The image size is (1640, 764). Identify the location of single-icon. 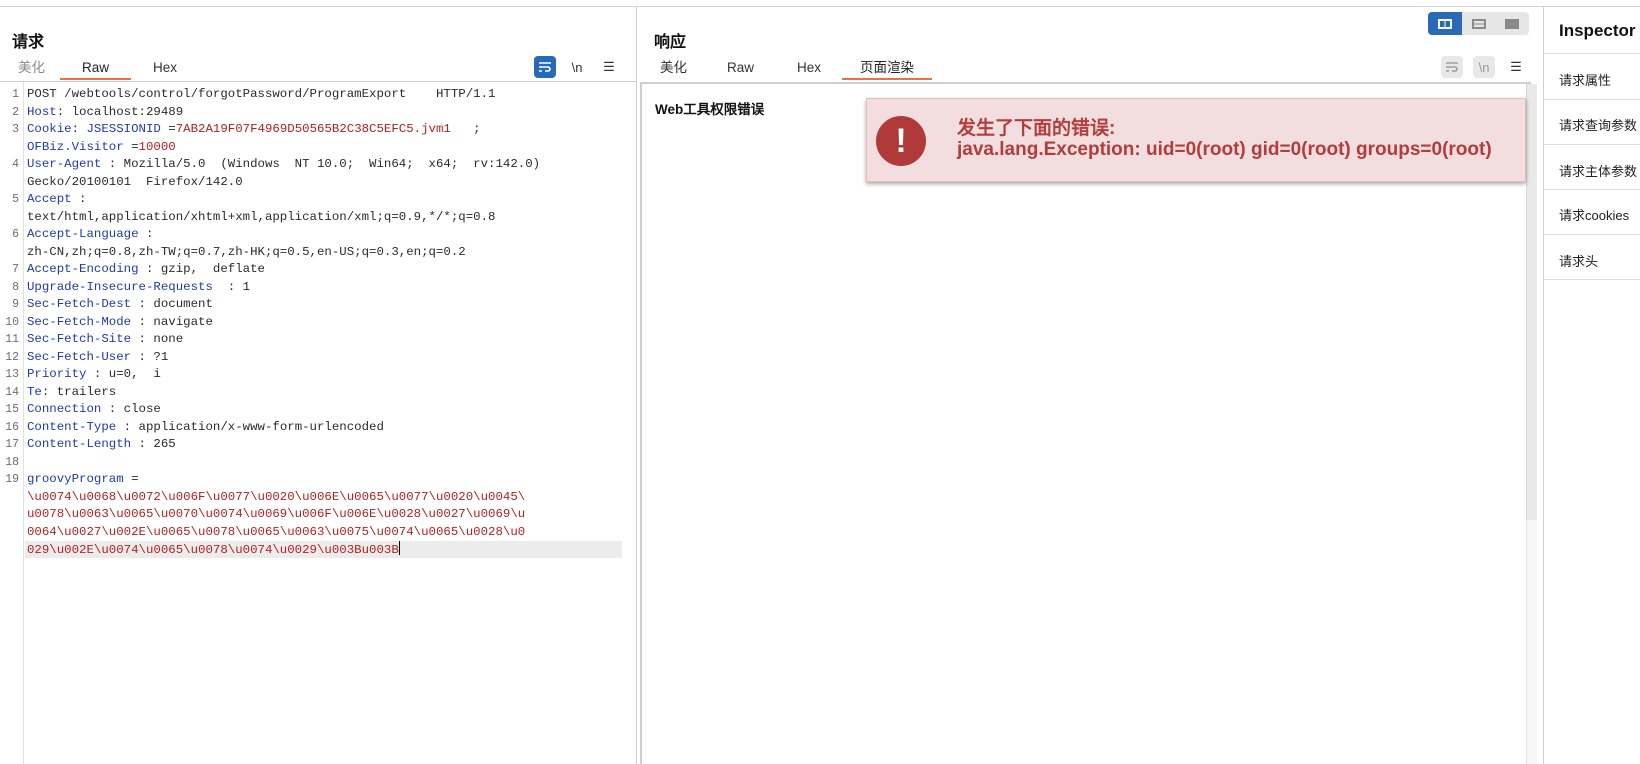
(1512, 23).